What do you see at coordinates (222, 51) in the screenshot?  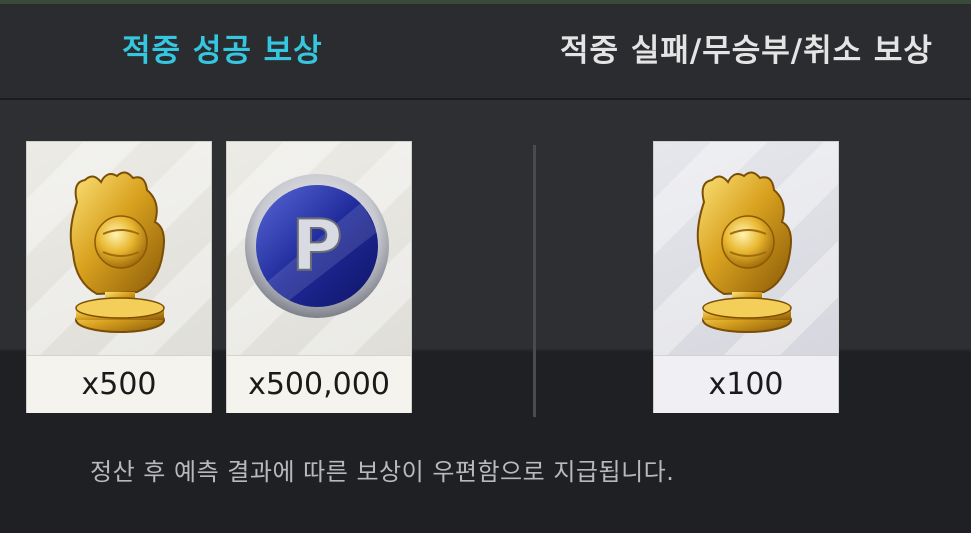 I see `tab-success-reward: 적중 성공 보상` at bounding box center [222, 51].